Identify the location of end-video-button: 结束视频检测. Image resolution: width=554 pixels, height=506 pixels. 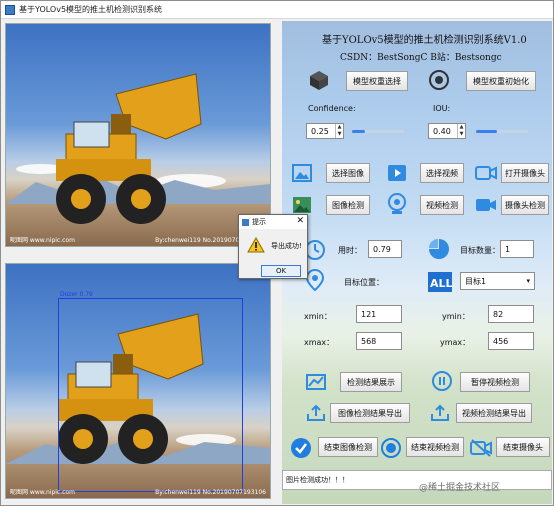
(435, 447).